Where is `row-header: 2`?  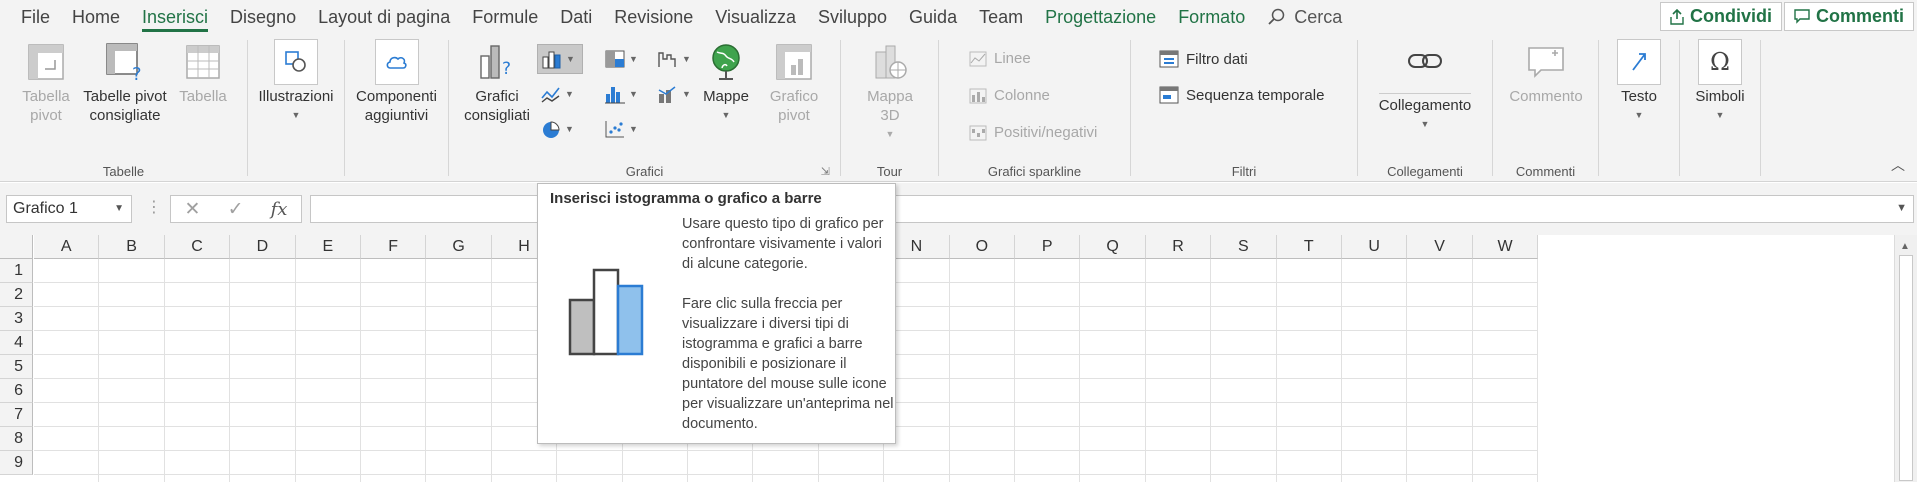
row-header: 2 is located at coordinates (16, 295).